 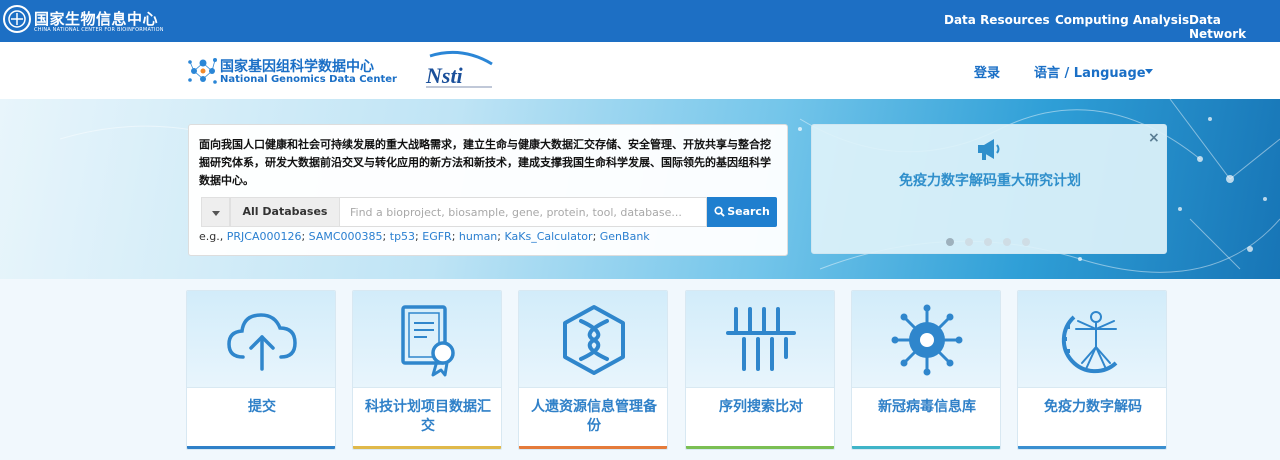 What do you see at coordinates (402, 236) in the screenshot?
I see `example-link: tp53` at bounding box center [402, 236].